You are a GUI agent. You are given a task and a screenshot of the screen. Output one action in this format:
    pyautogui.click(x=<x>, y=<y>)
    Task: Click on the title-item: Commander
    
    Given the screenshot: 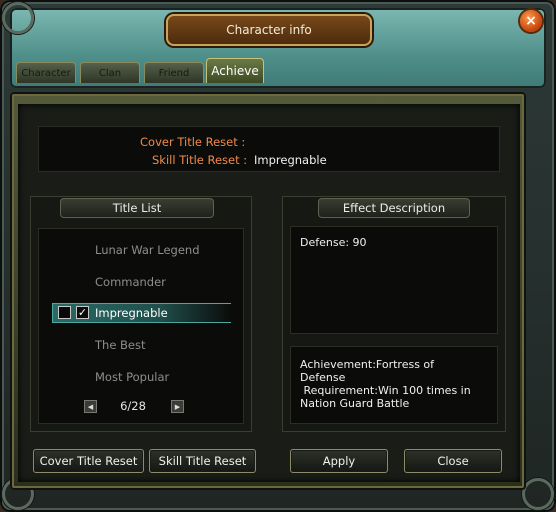 What is the action you would take?
    pyautogui.click(x=130, y=282)
    